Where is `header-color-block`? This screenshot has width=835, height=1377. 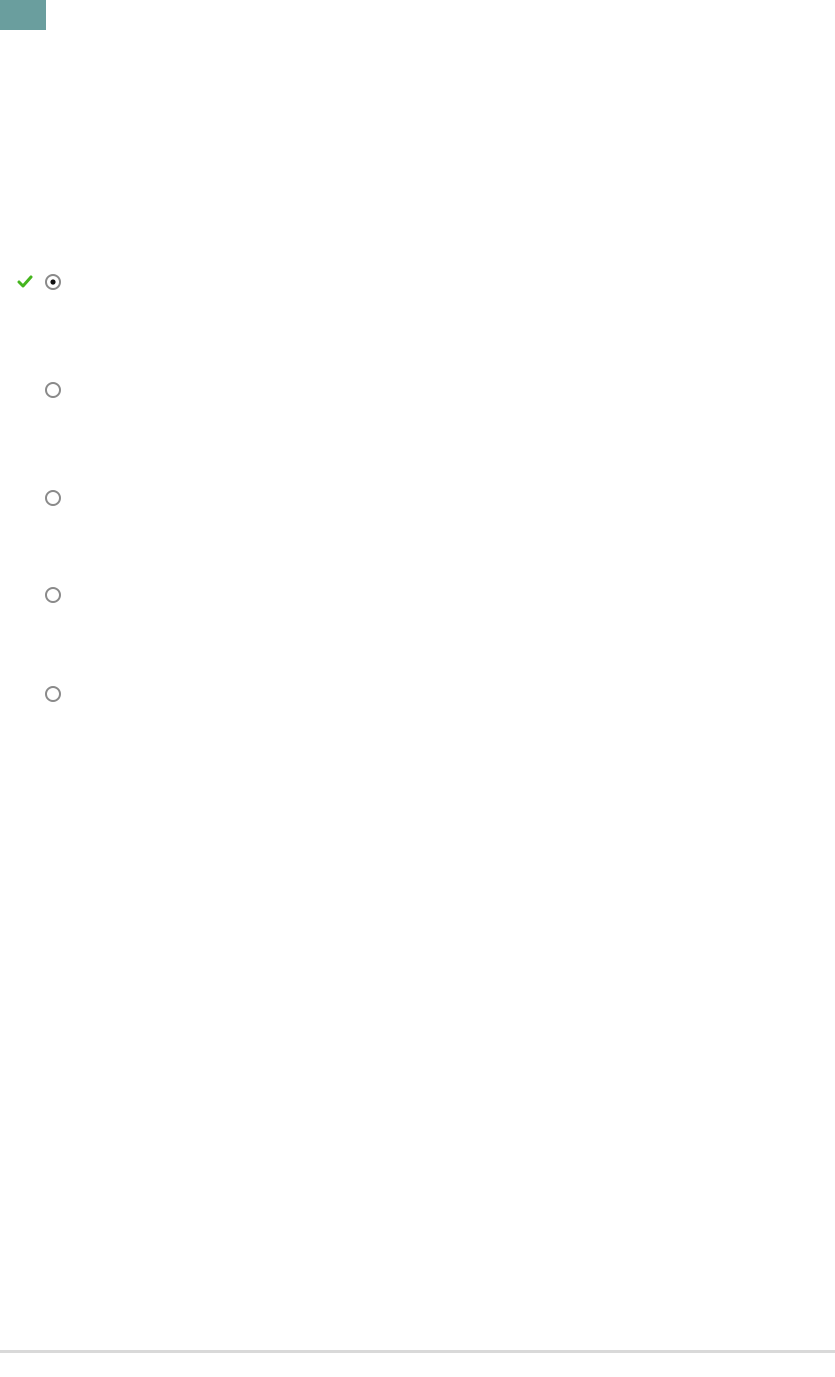
header-color-block is located at coordinates (23, 15).